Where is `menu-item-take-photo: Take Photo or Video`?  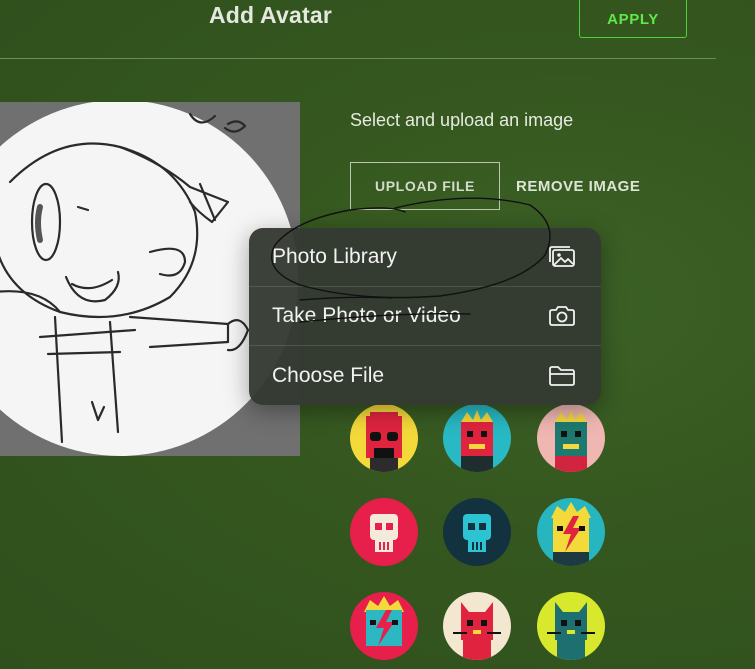
menu-item-take-photo: Take Photo or Video is located at coordinates (425, 316).